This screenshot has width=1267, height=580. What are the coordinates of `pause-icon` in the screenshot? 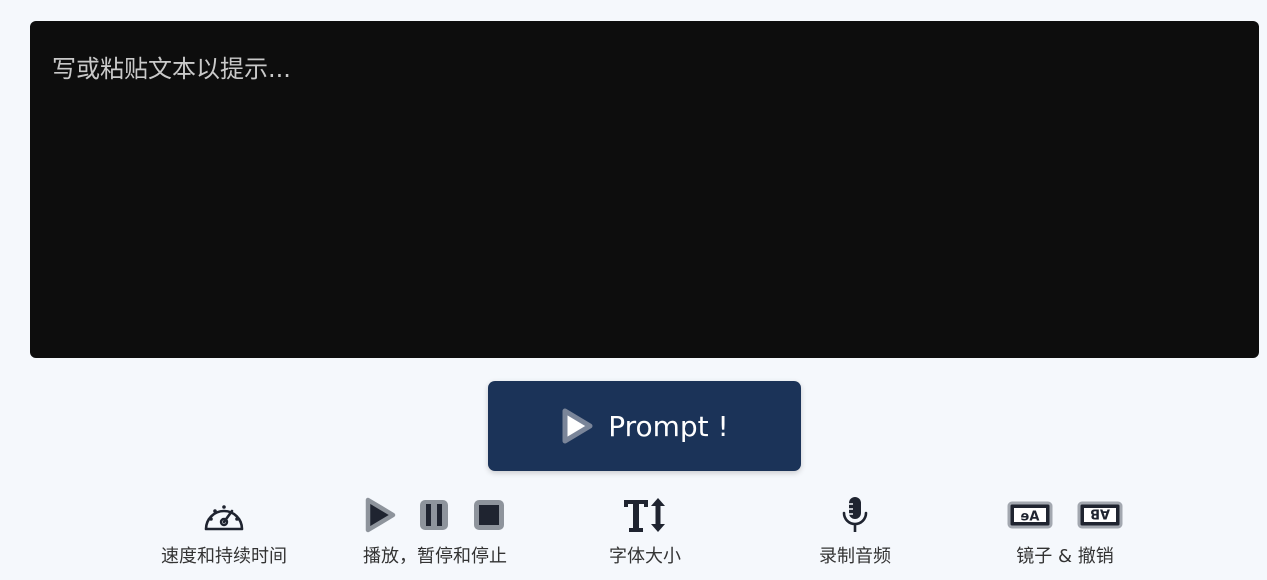 It's located at (434, 515).